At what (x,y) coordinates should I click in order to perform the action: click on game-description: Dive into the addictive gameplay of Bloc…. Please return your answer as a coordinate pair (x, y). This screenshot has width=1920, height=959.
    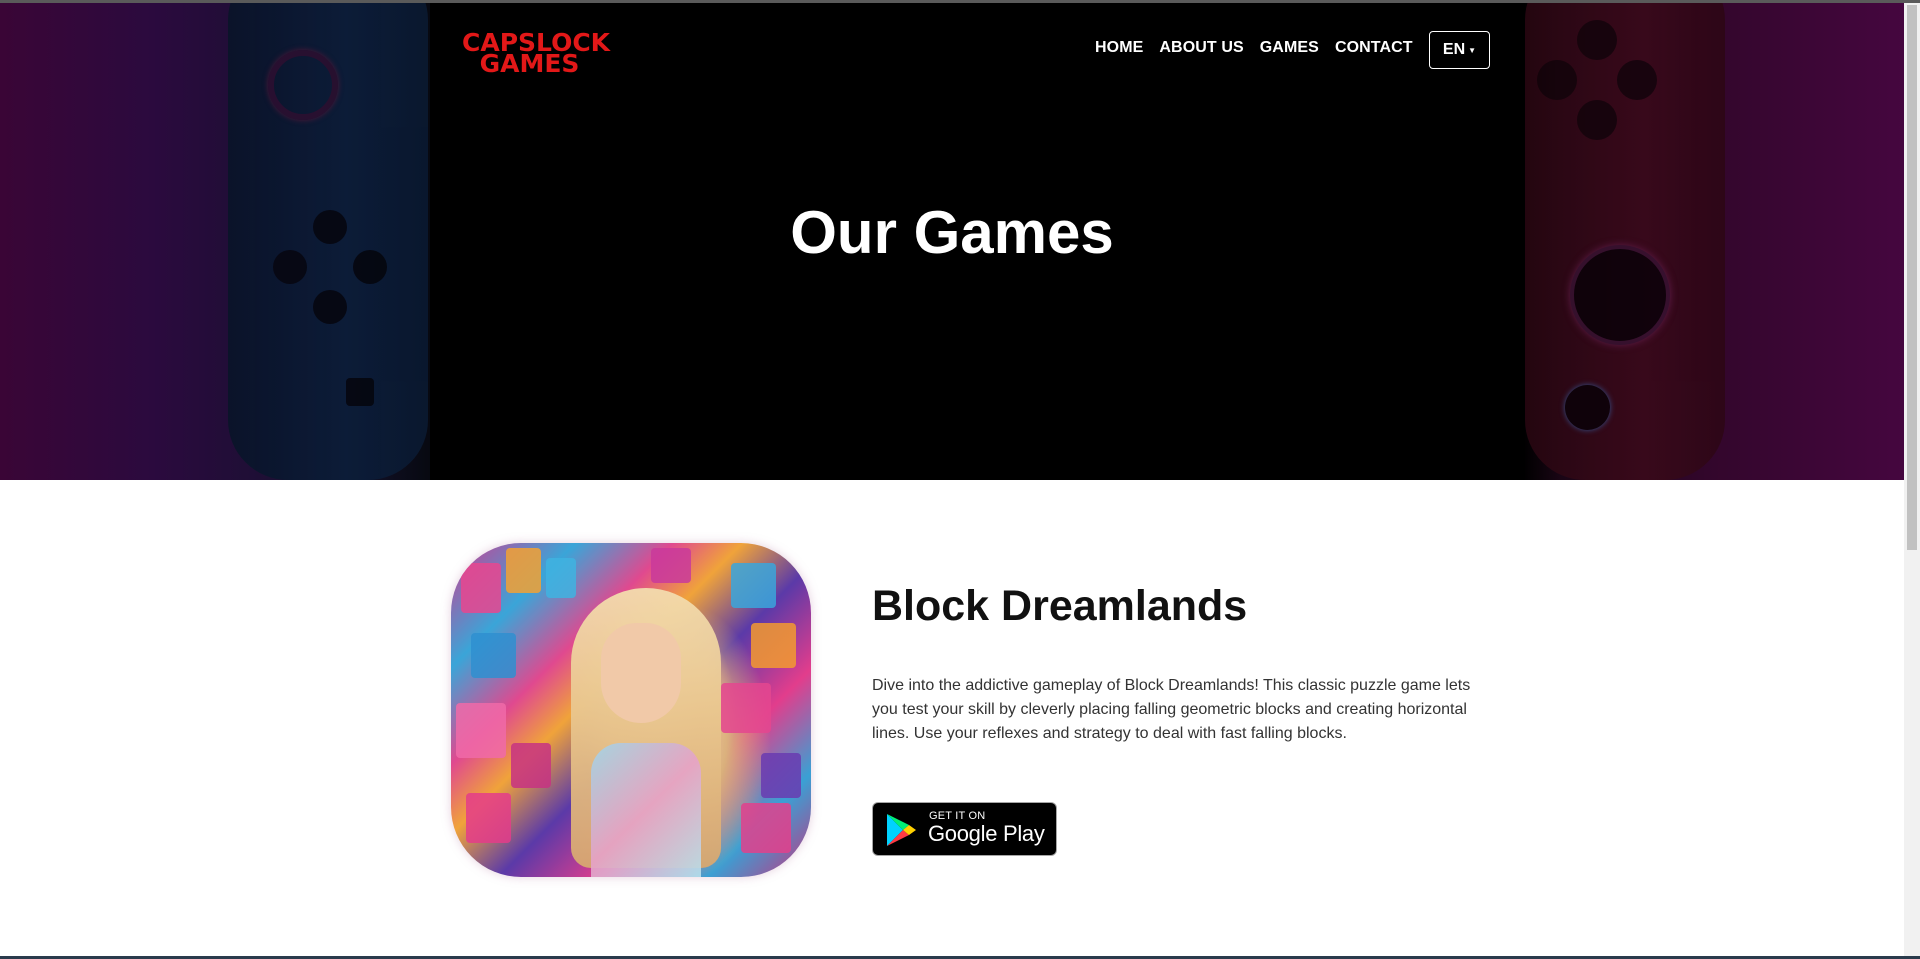
    Looking at the image, I should click on (1171, 709).